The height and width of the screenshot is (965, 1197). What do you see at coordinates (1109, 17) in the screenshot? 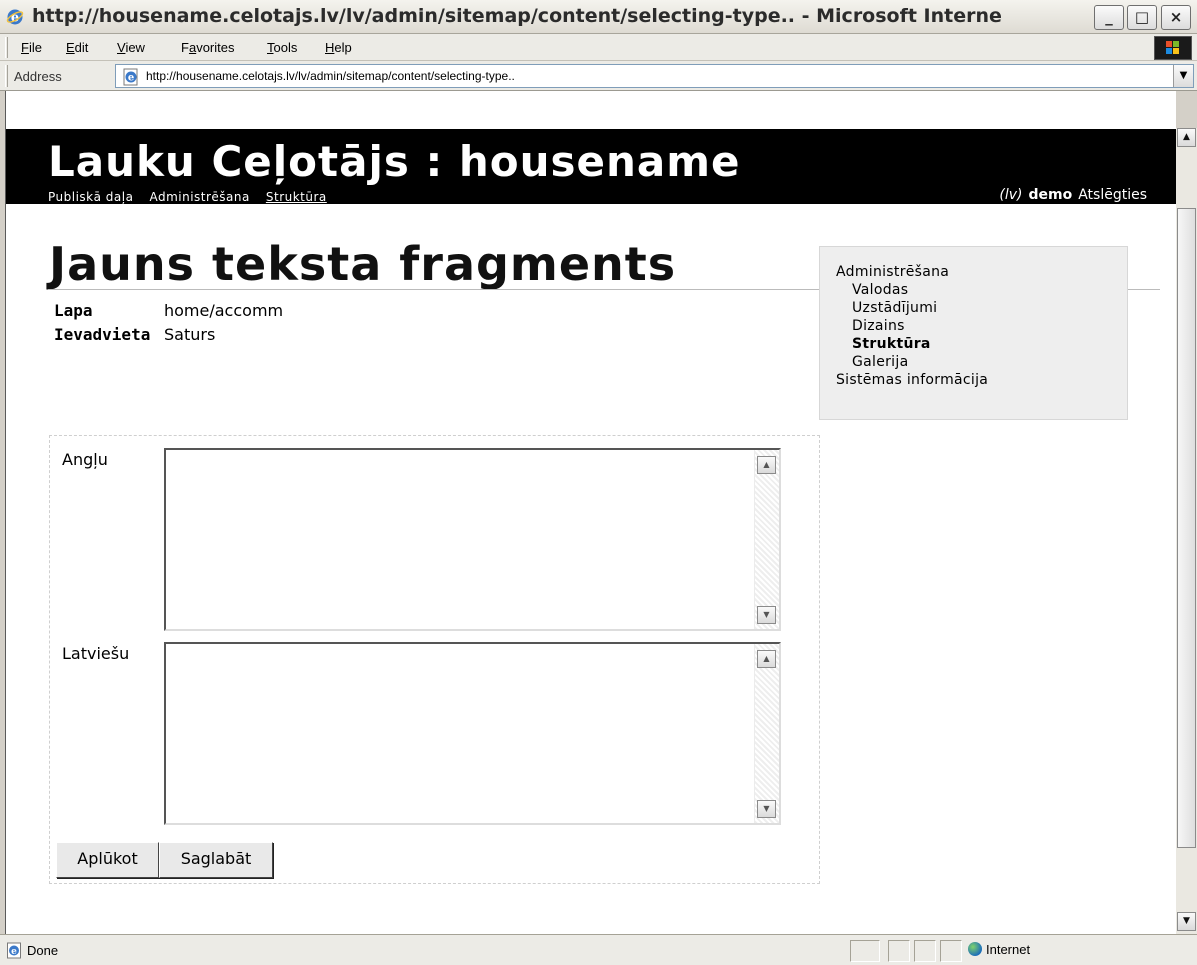
I see `minimize-button: _` at bounding box center [1109, 17].